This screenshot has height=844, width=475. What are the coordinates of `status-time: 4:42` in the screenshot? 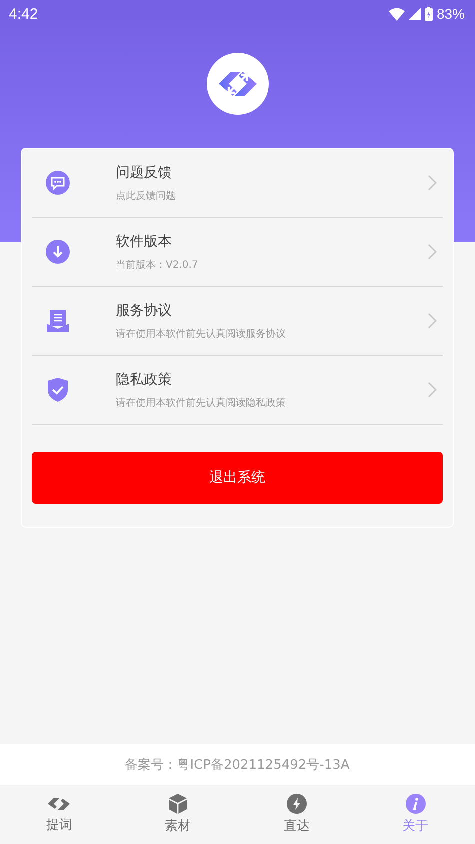 It's located at (23, 14).